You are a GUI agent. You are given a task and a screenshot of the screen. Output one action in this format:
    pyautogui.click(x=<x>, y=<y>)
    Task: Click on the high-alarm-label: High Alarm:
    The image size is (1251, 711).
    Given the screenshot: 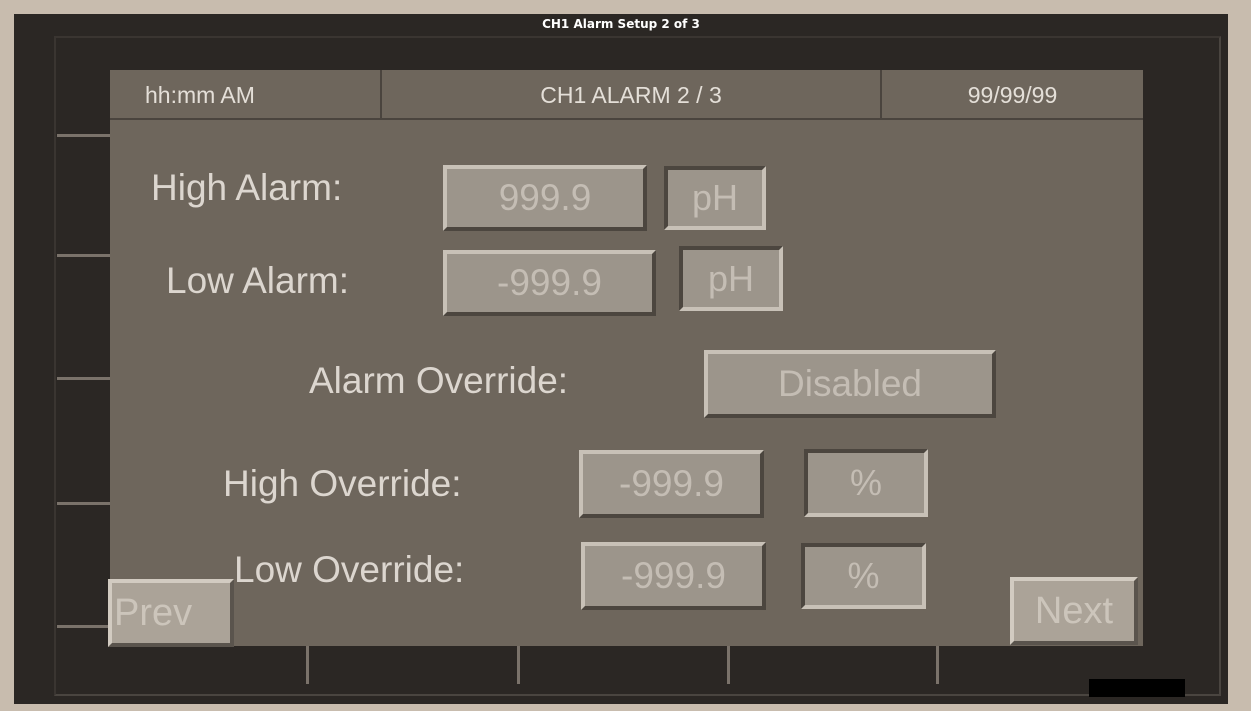 What is the action you would take?
    pyautogui.click(x=247, y=187)
    